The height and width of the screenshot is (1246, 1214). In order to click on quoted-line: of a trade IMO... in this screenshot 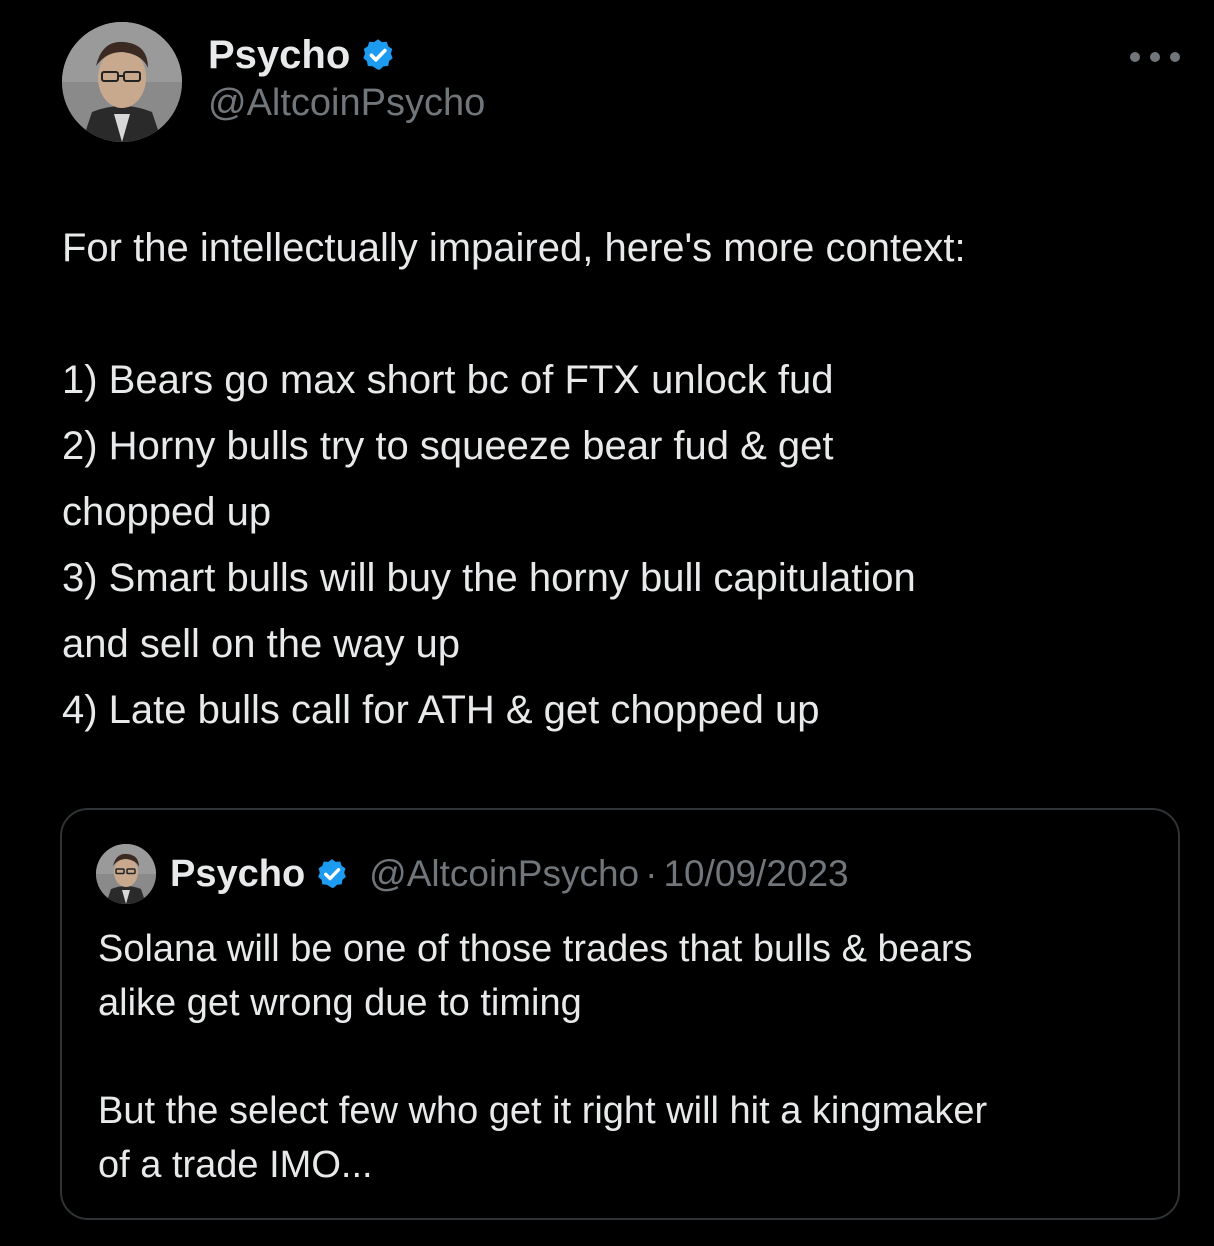, I will do `click(235, 1165)`.